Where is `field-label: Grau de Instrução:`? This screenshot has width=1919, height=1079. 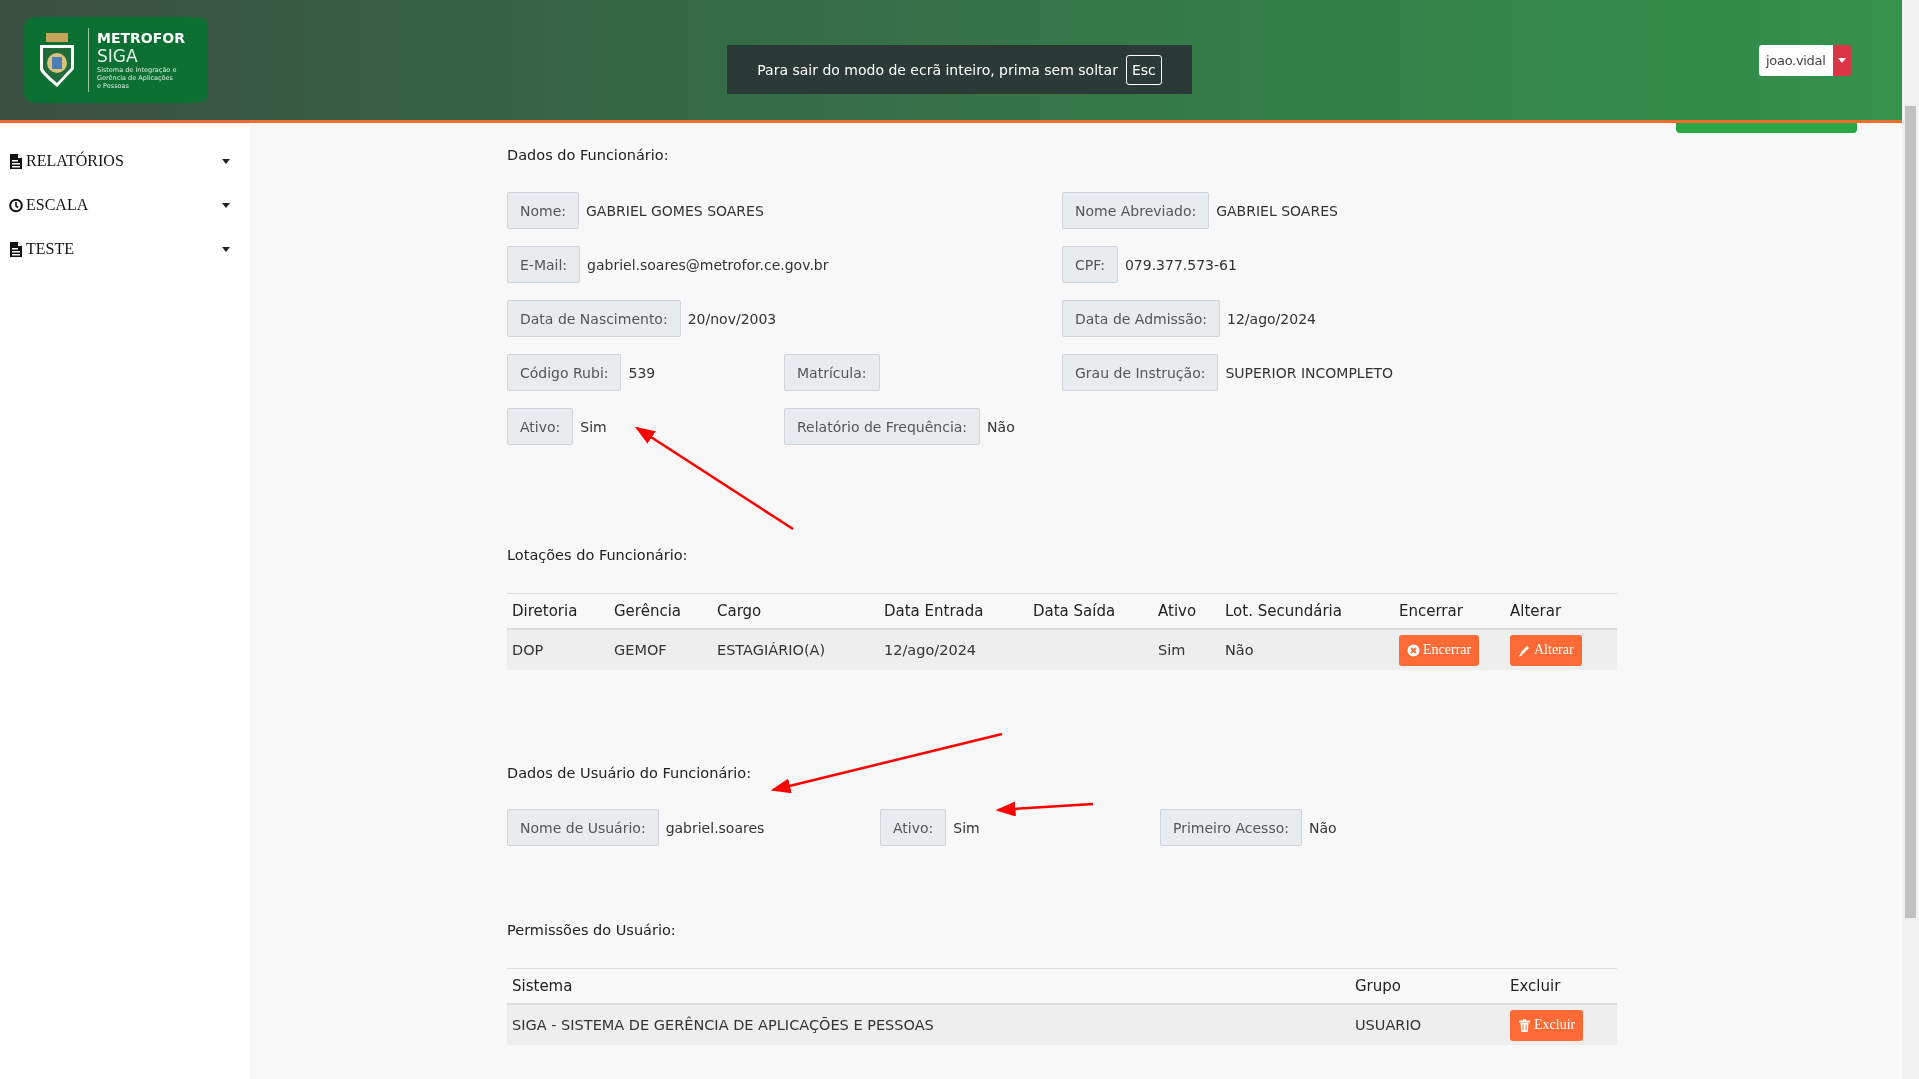
field-label: Grau de Instrução: is located at coordinates (1140, 372).